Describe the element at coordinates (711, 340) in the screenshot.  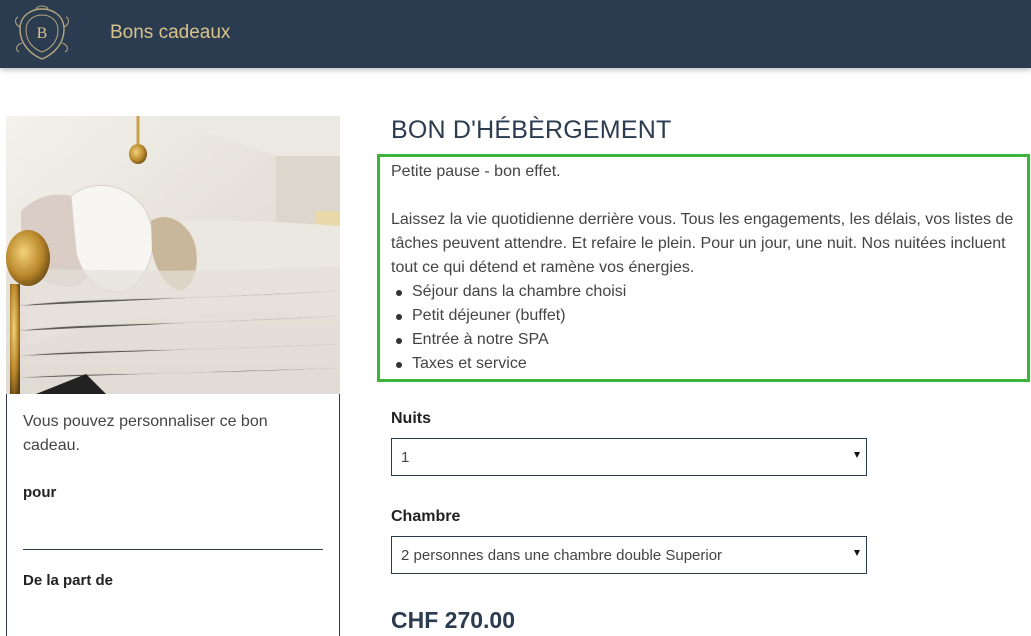
I see `list-item: Entrée à notre SPA` at that location.